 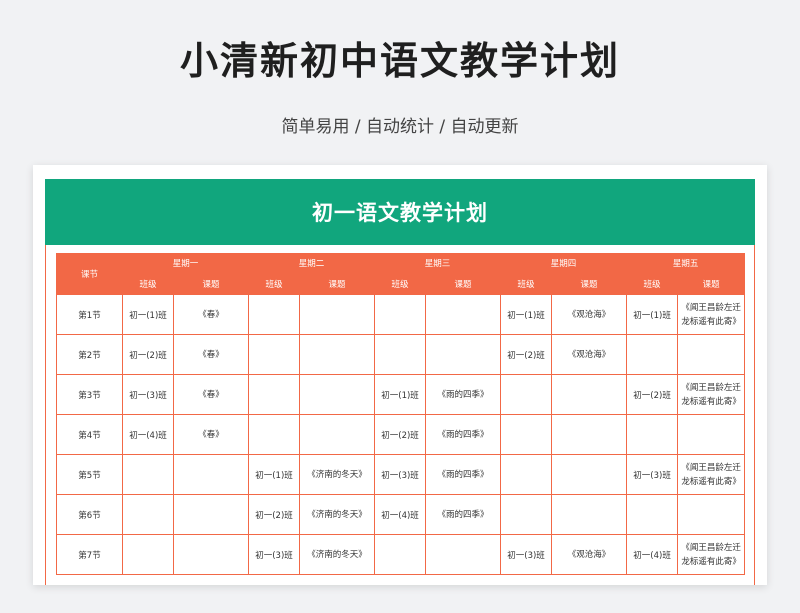 What do you see at coordinates (89, 314) in the screenshot?
I see `period-cell: 第1节` at bounding box center [89, 314].